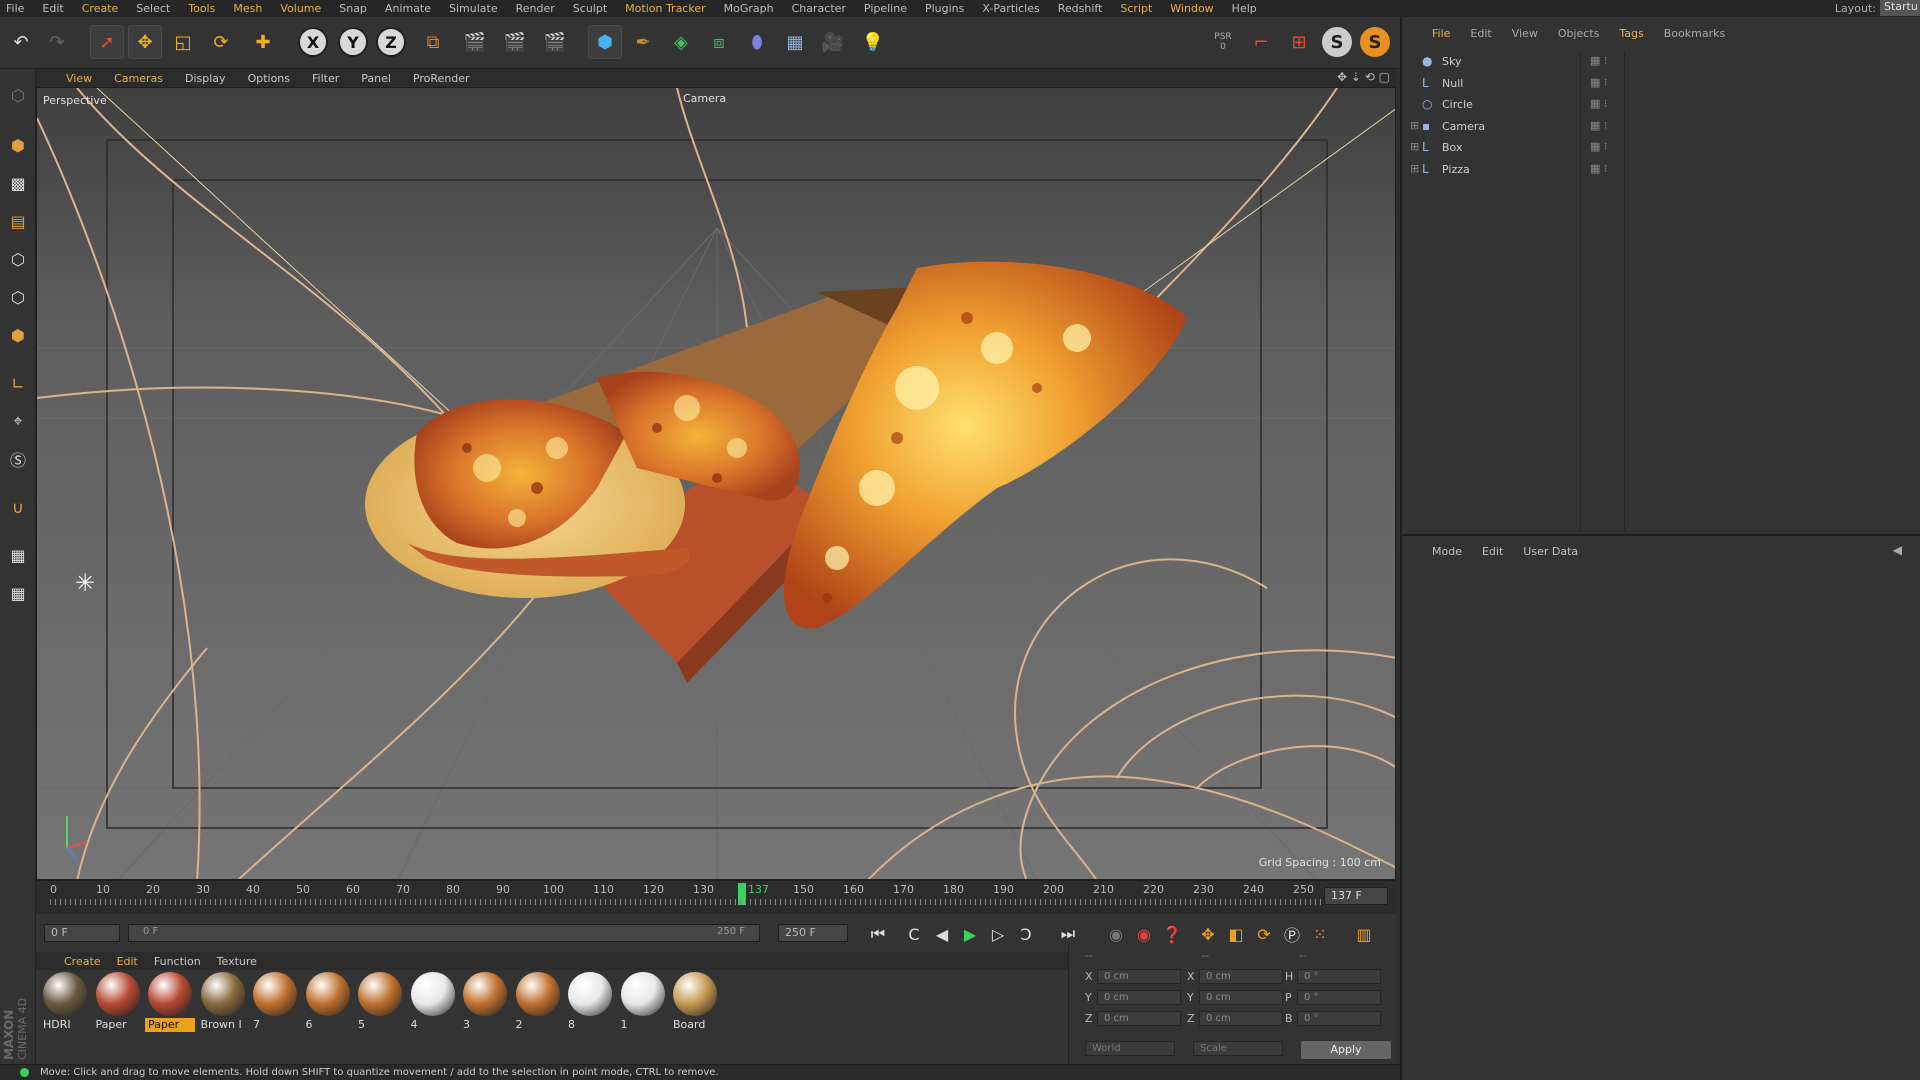 This screenshot has height=1080, width=1920. What do you see at coordinates (590, 8) in the screenshot?
I see `menu-sculpt: Sculpt` at bounding box center [590, 8].